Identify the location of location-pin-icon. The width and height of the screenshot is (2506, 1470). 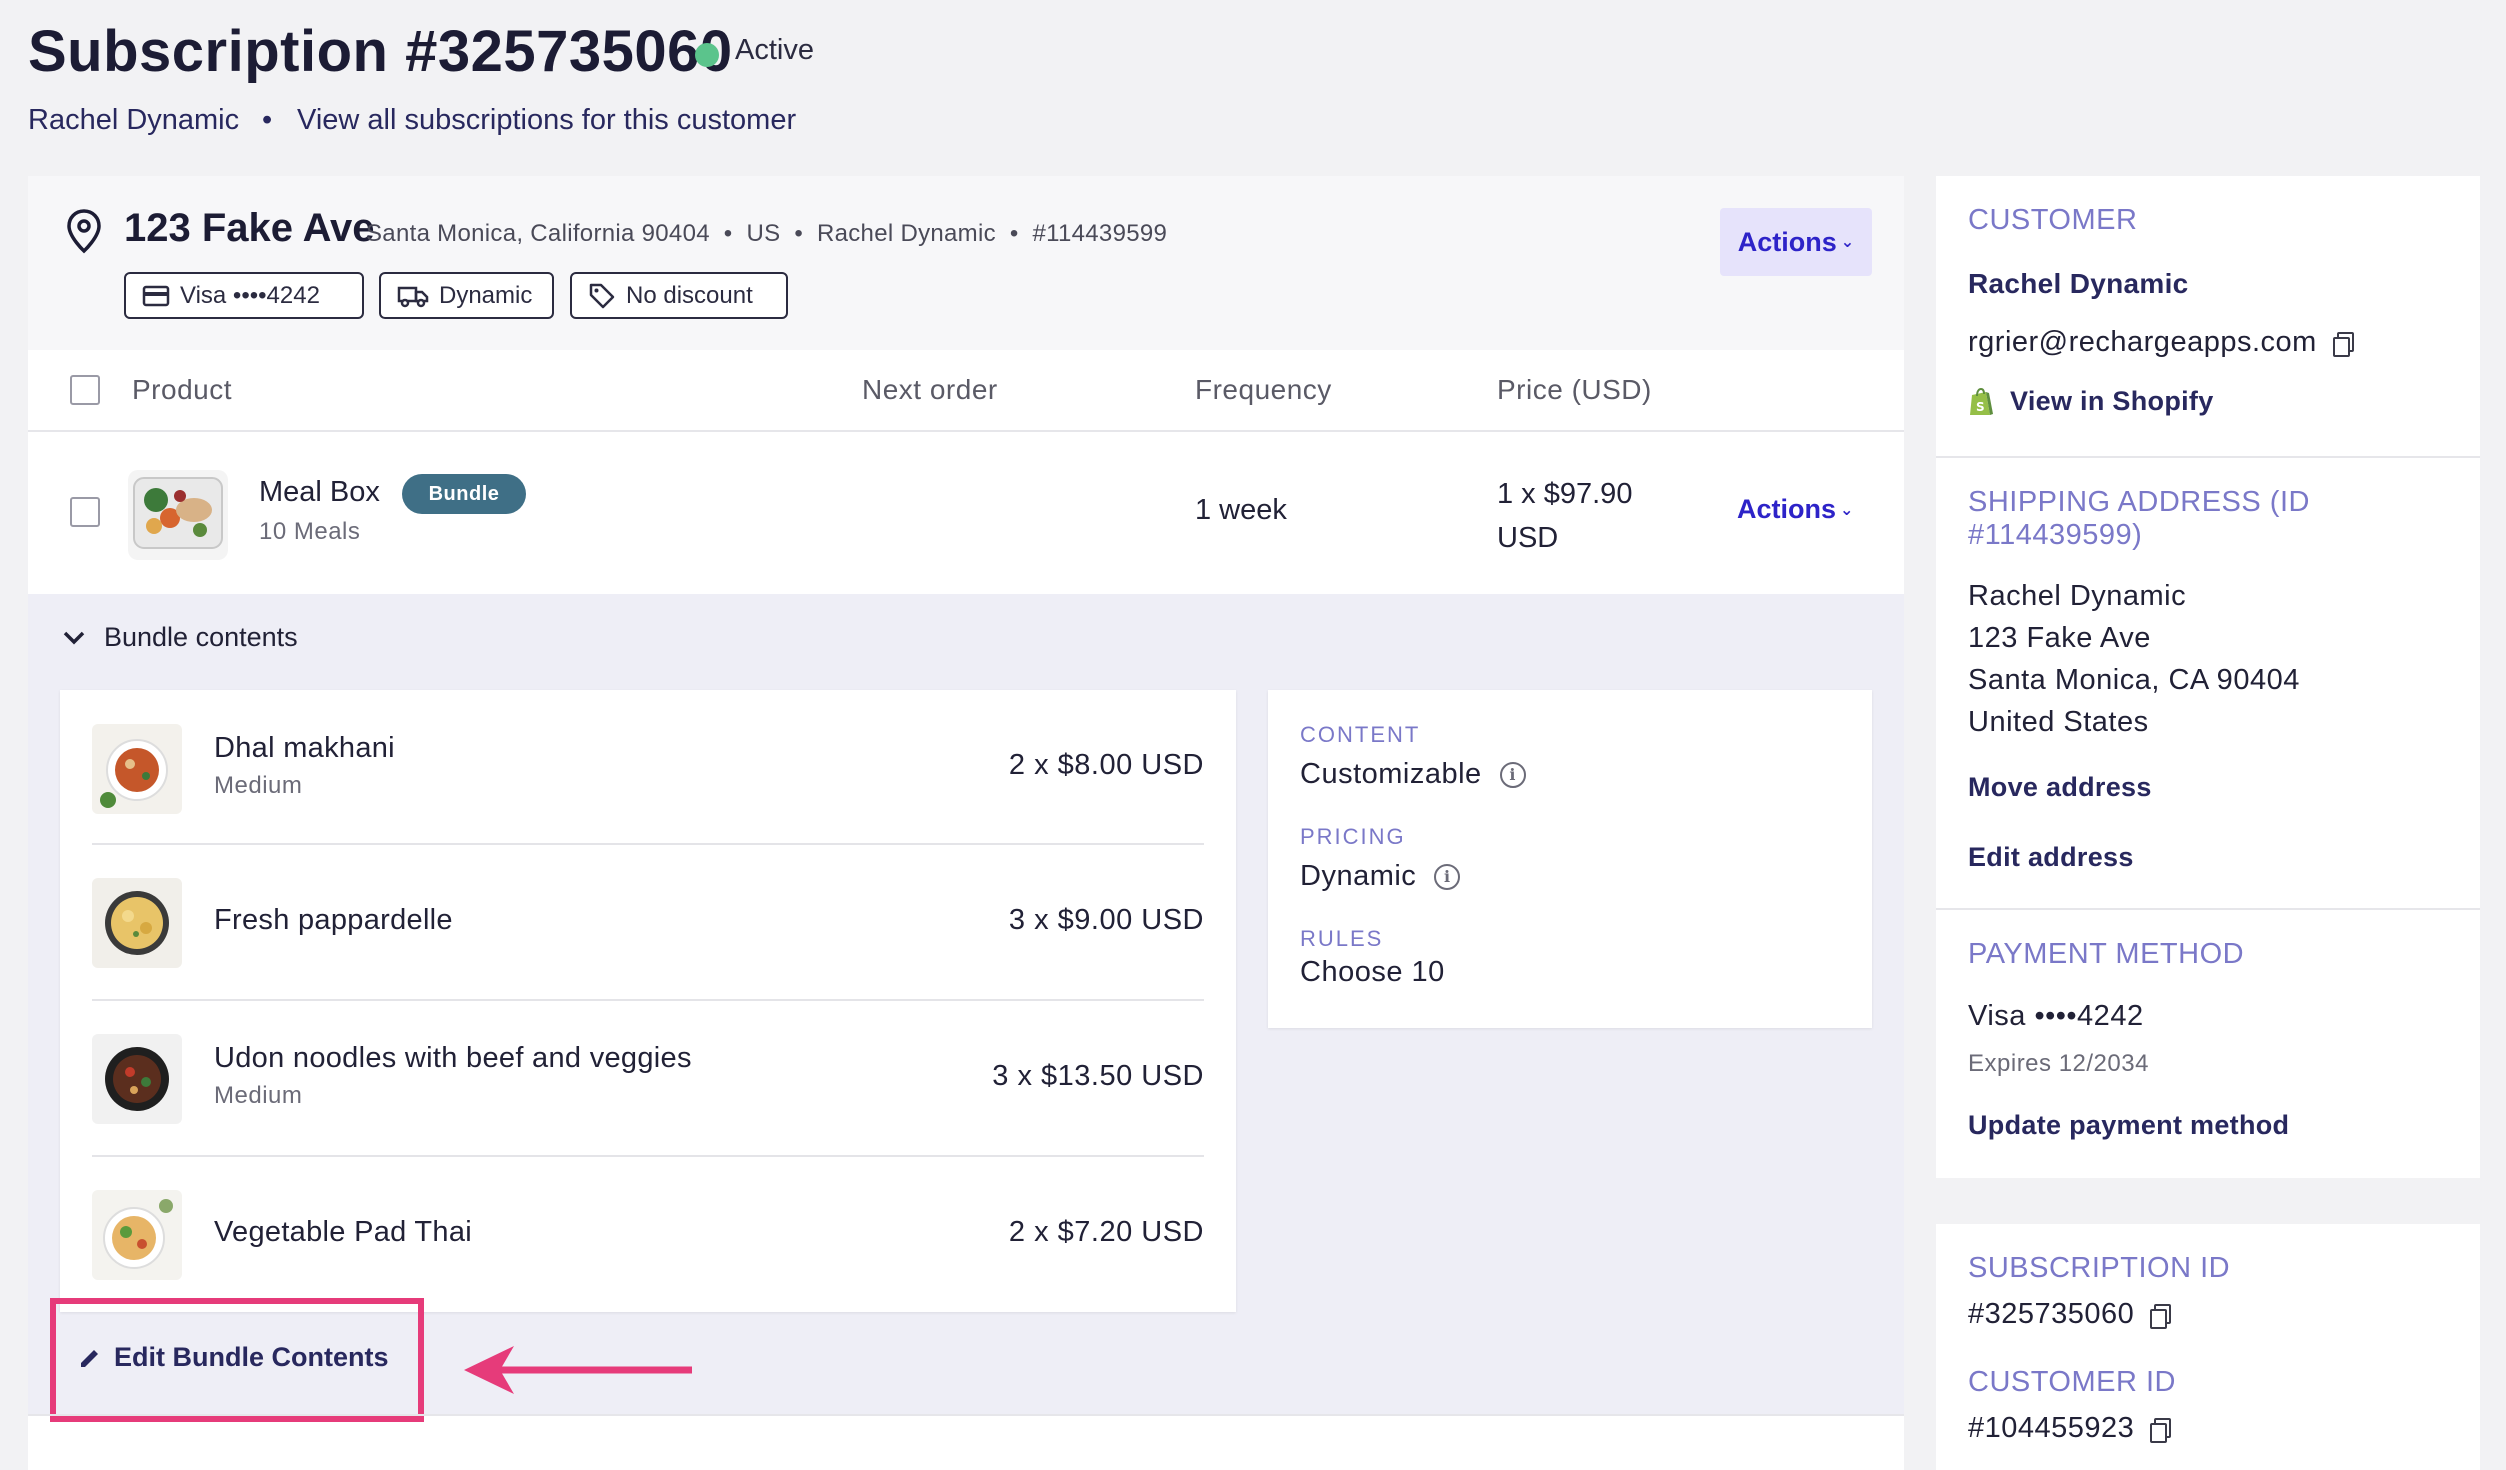
(84, 231).